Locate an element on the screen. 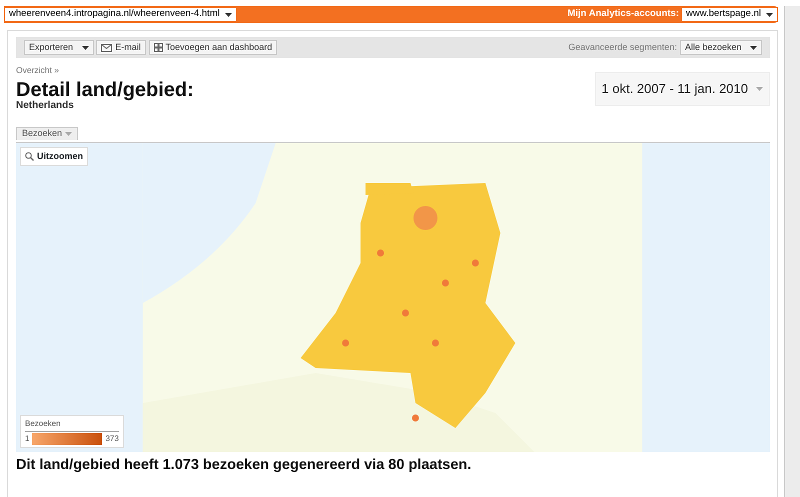  export-button: Exporteren is located at coordinates (59, 47).